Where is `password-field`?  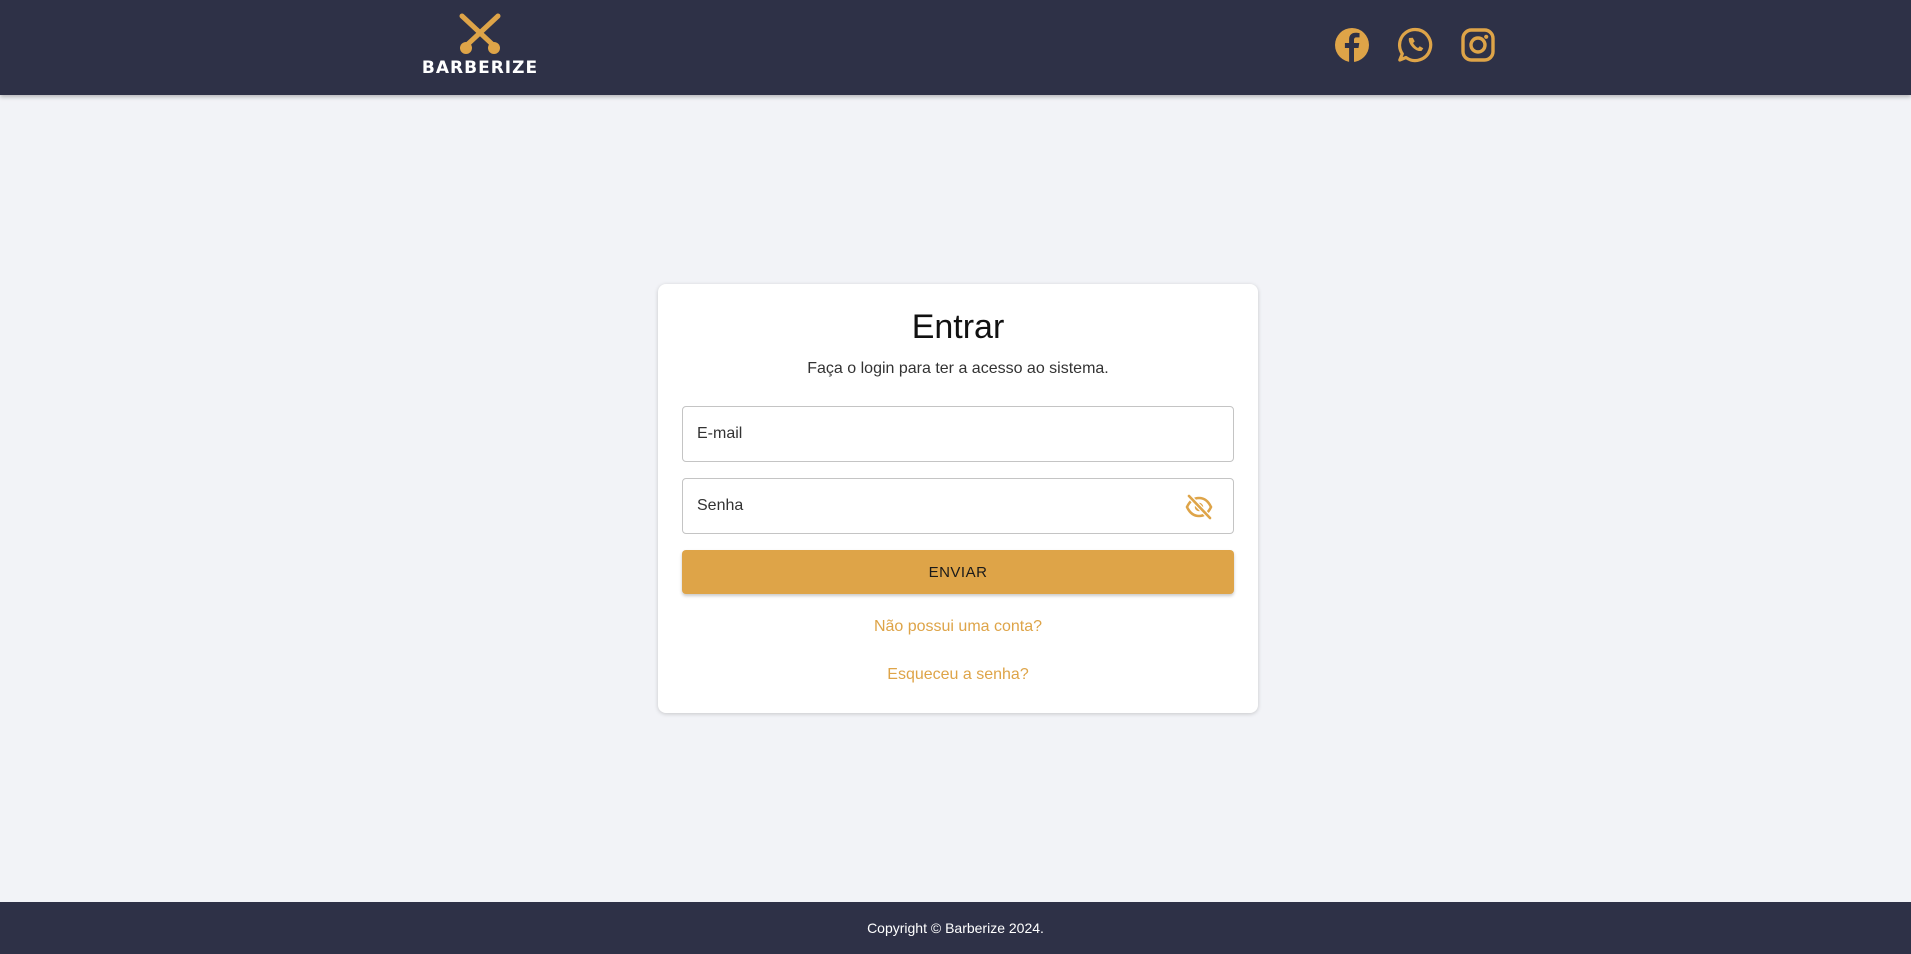
password-field is located at coordinates (958, 506).